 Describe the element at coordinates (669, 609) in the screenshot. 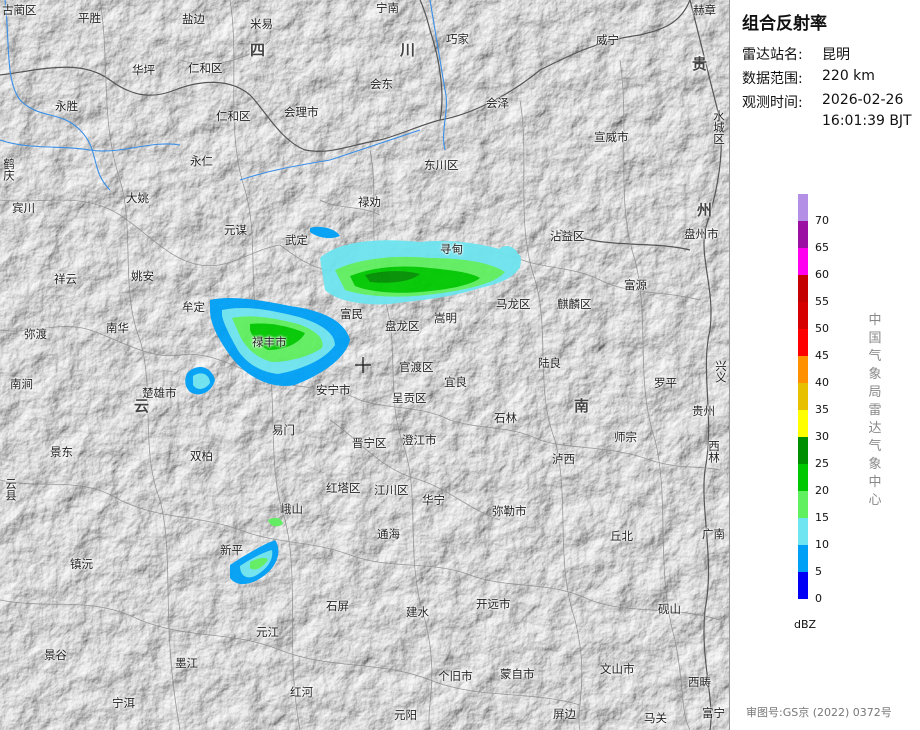

I see `place-label: 砚山` at that location.